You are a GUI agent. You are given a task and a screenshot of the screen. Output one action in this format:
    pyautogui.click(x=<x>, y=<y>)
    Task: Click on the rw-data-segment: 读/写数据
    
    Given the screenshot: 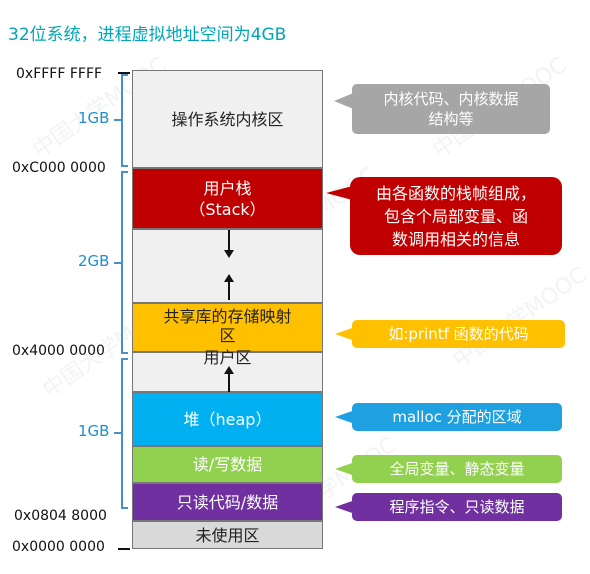 What is the action you would take?
    pyautogui.click(x=227, y=464)
    